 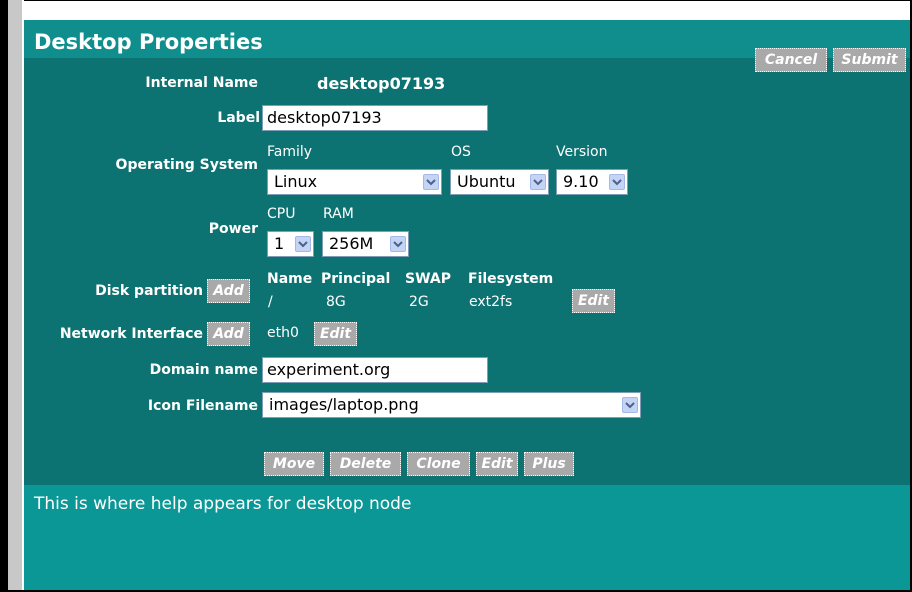 I want to click on delete-button: Delete, so click(x=365, y=464).